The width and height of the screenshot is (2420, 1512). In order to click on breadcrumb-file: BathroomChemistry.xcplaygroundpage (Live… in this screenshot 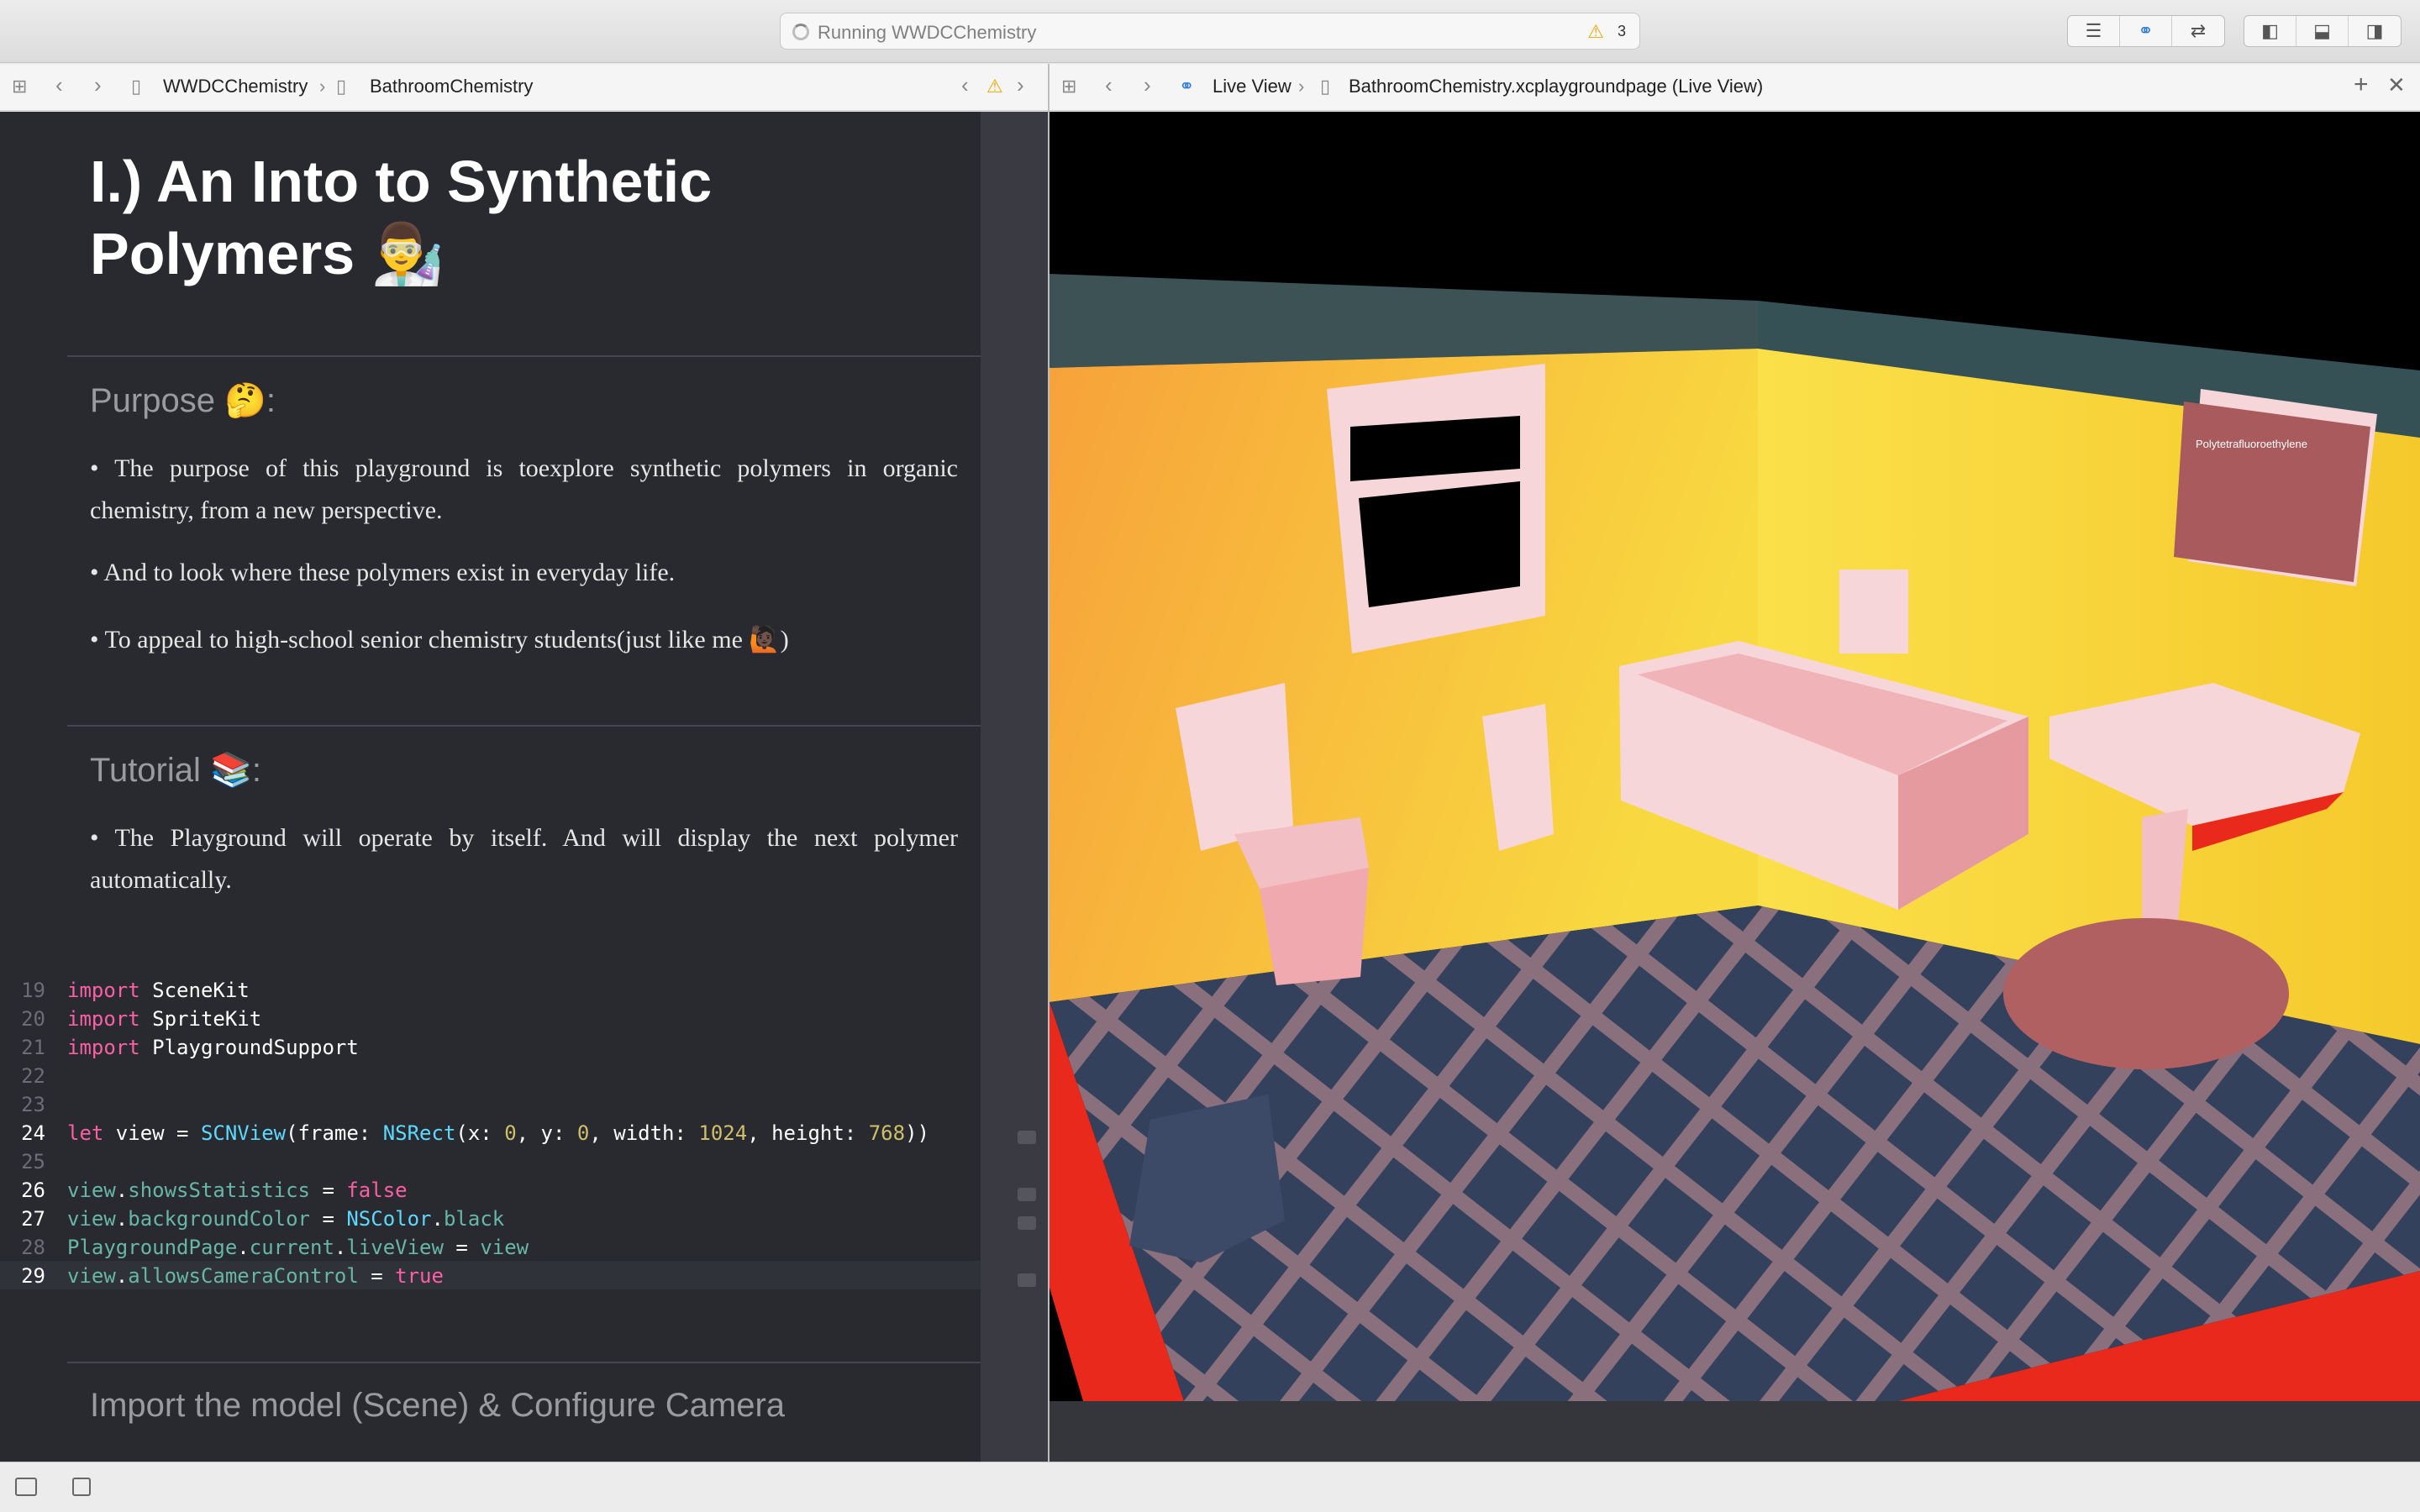, I will do `click(1556, 86)`.